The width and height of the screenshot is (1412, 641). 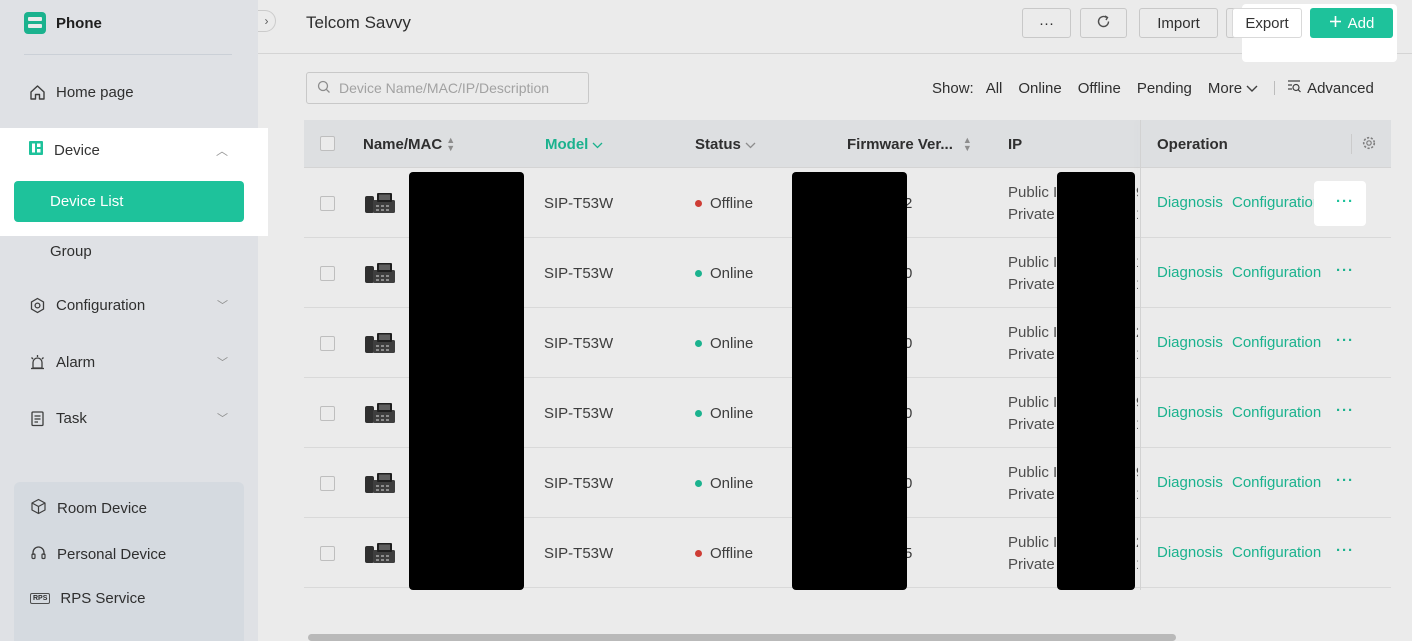 I want to click on sidebar-item-group: Group, so click(x=71, y=251).